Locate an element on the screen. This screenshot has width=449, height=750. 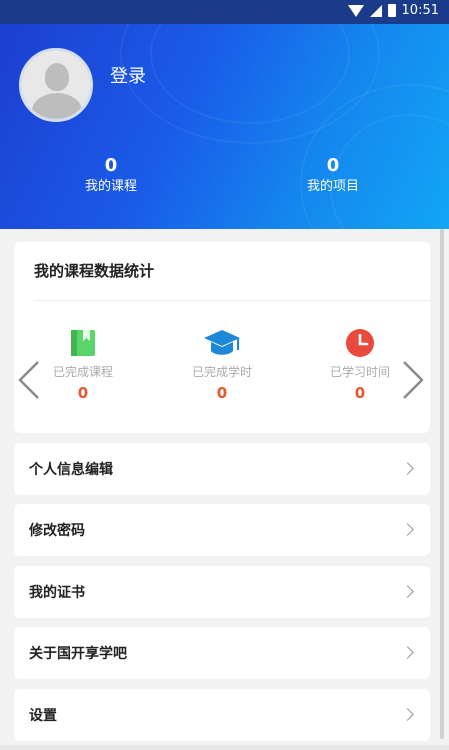
book-icon is located at coordinates (83, 343).